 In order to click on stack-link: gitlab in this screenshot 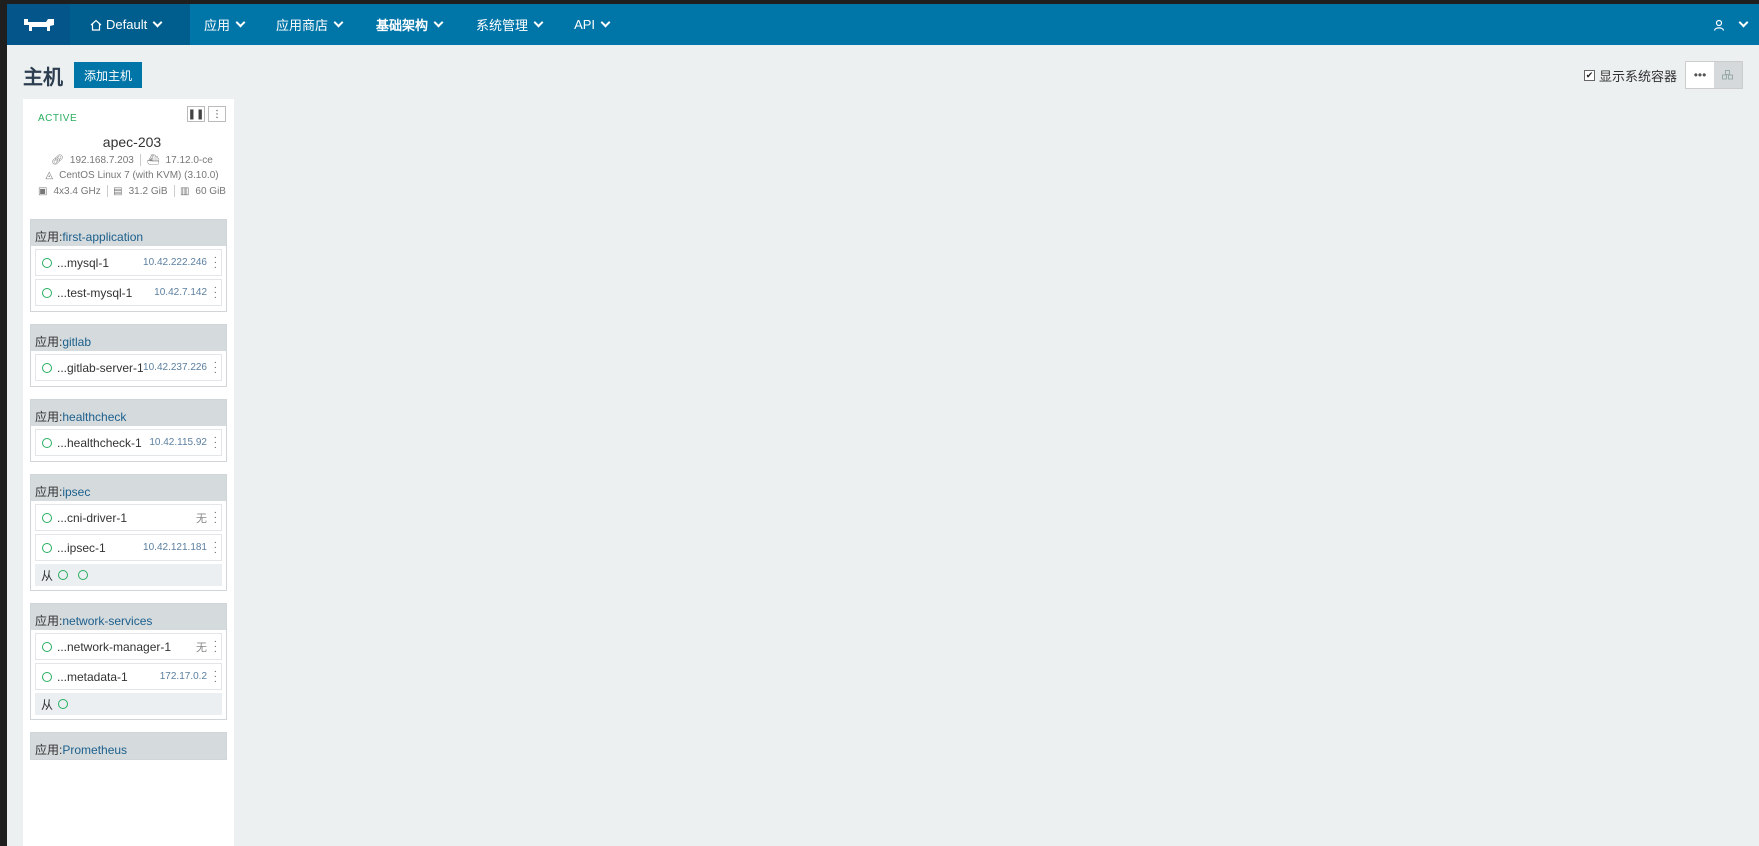, I will do `click(76, 342)`.